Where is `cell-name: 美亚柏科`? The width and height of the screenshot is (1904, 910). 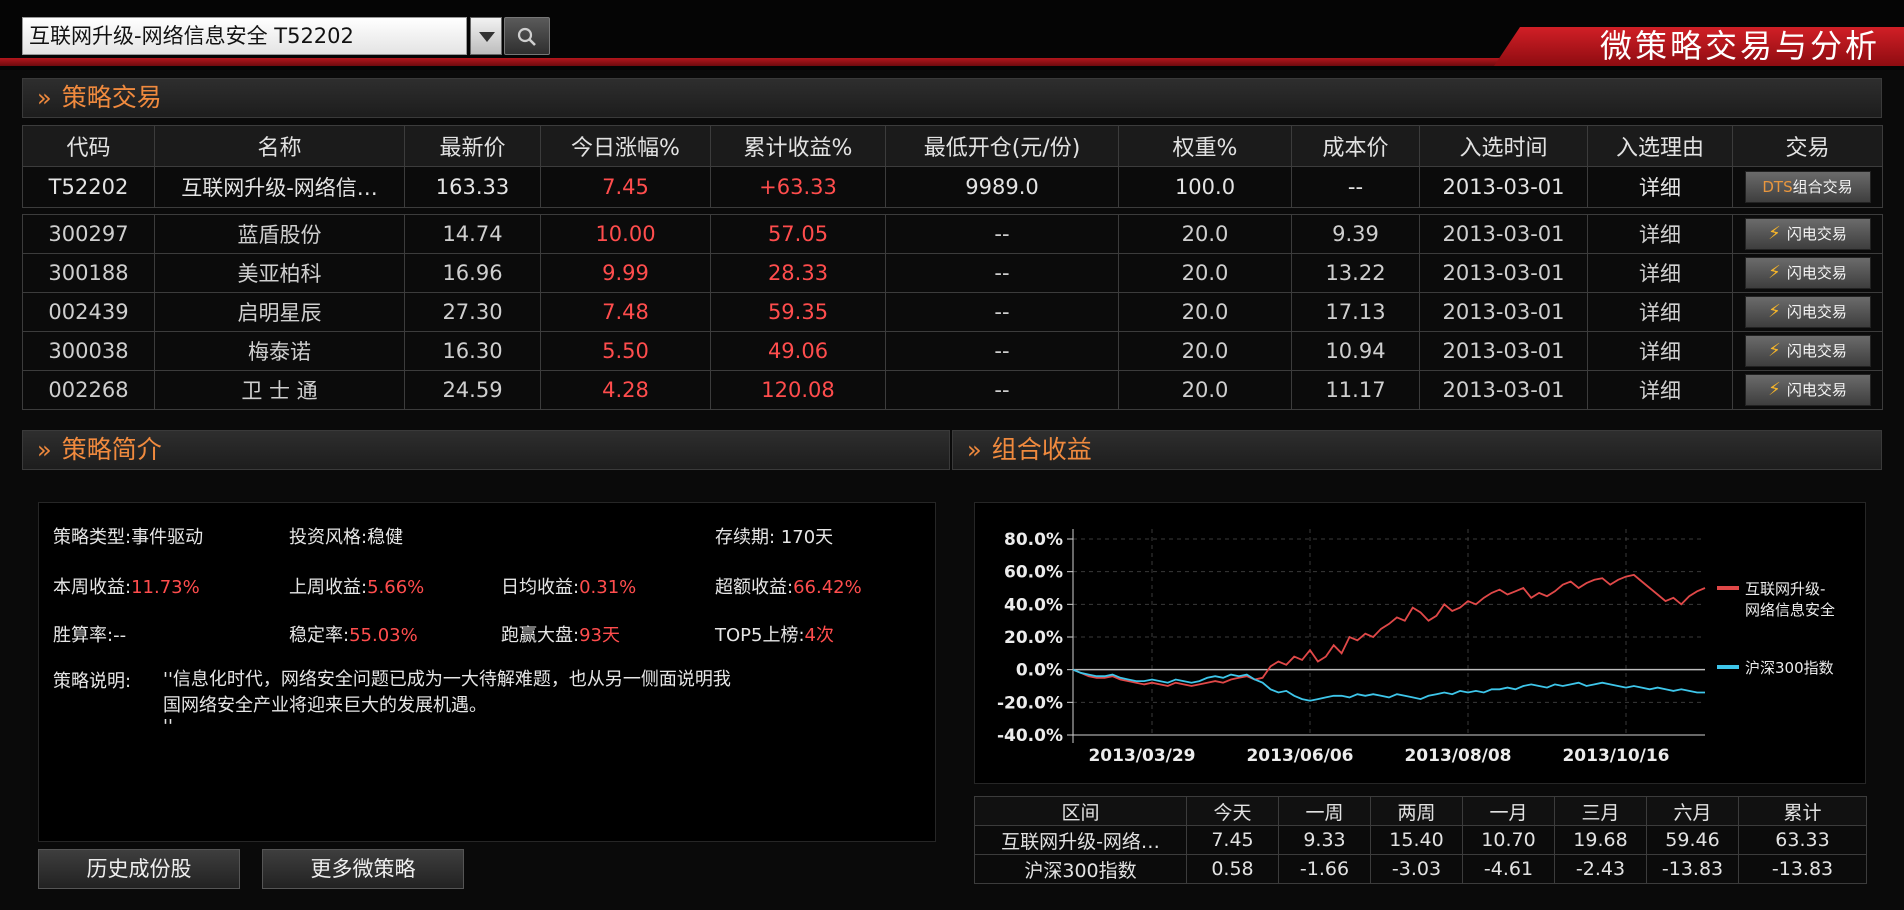
cell-name: 美亚柏科 is located at coordinates (279, 273).